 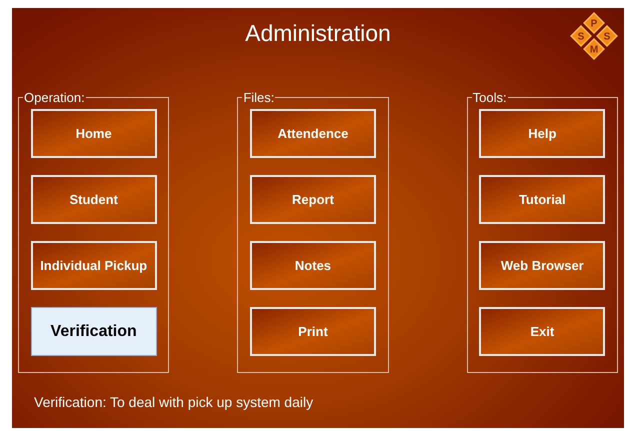 I want to click on group-label: Operation:, so click(x=54, y=97).